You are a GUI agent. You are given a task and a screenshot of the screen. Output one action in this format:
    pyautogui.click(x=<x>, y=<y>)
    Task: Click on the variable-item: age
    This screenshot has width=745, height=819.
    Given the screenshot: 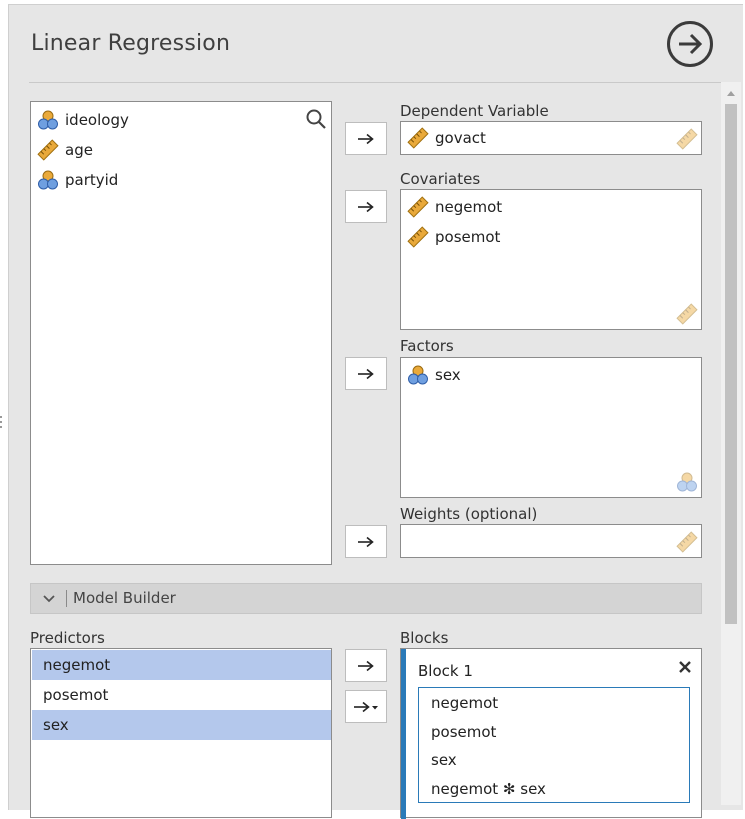 What is the action you would take?
    pyautogui.click(x=65, y=150)
    